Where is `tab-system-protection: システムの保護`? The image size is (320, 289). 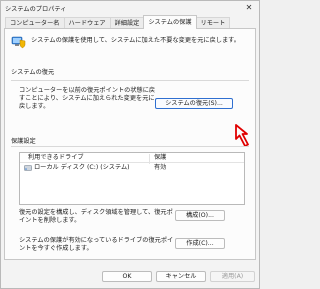
tab-system-protection: システムの保護 is located at coordinates (170, 22).